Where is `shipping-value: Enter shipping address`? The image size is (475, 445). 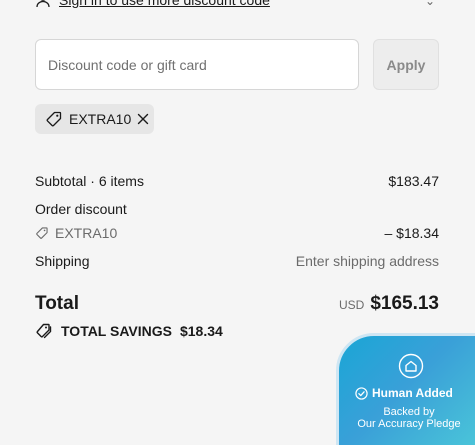
shipping-value: Enter shipping address is located at coordinates (367, 261).